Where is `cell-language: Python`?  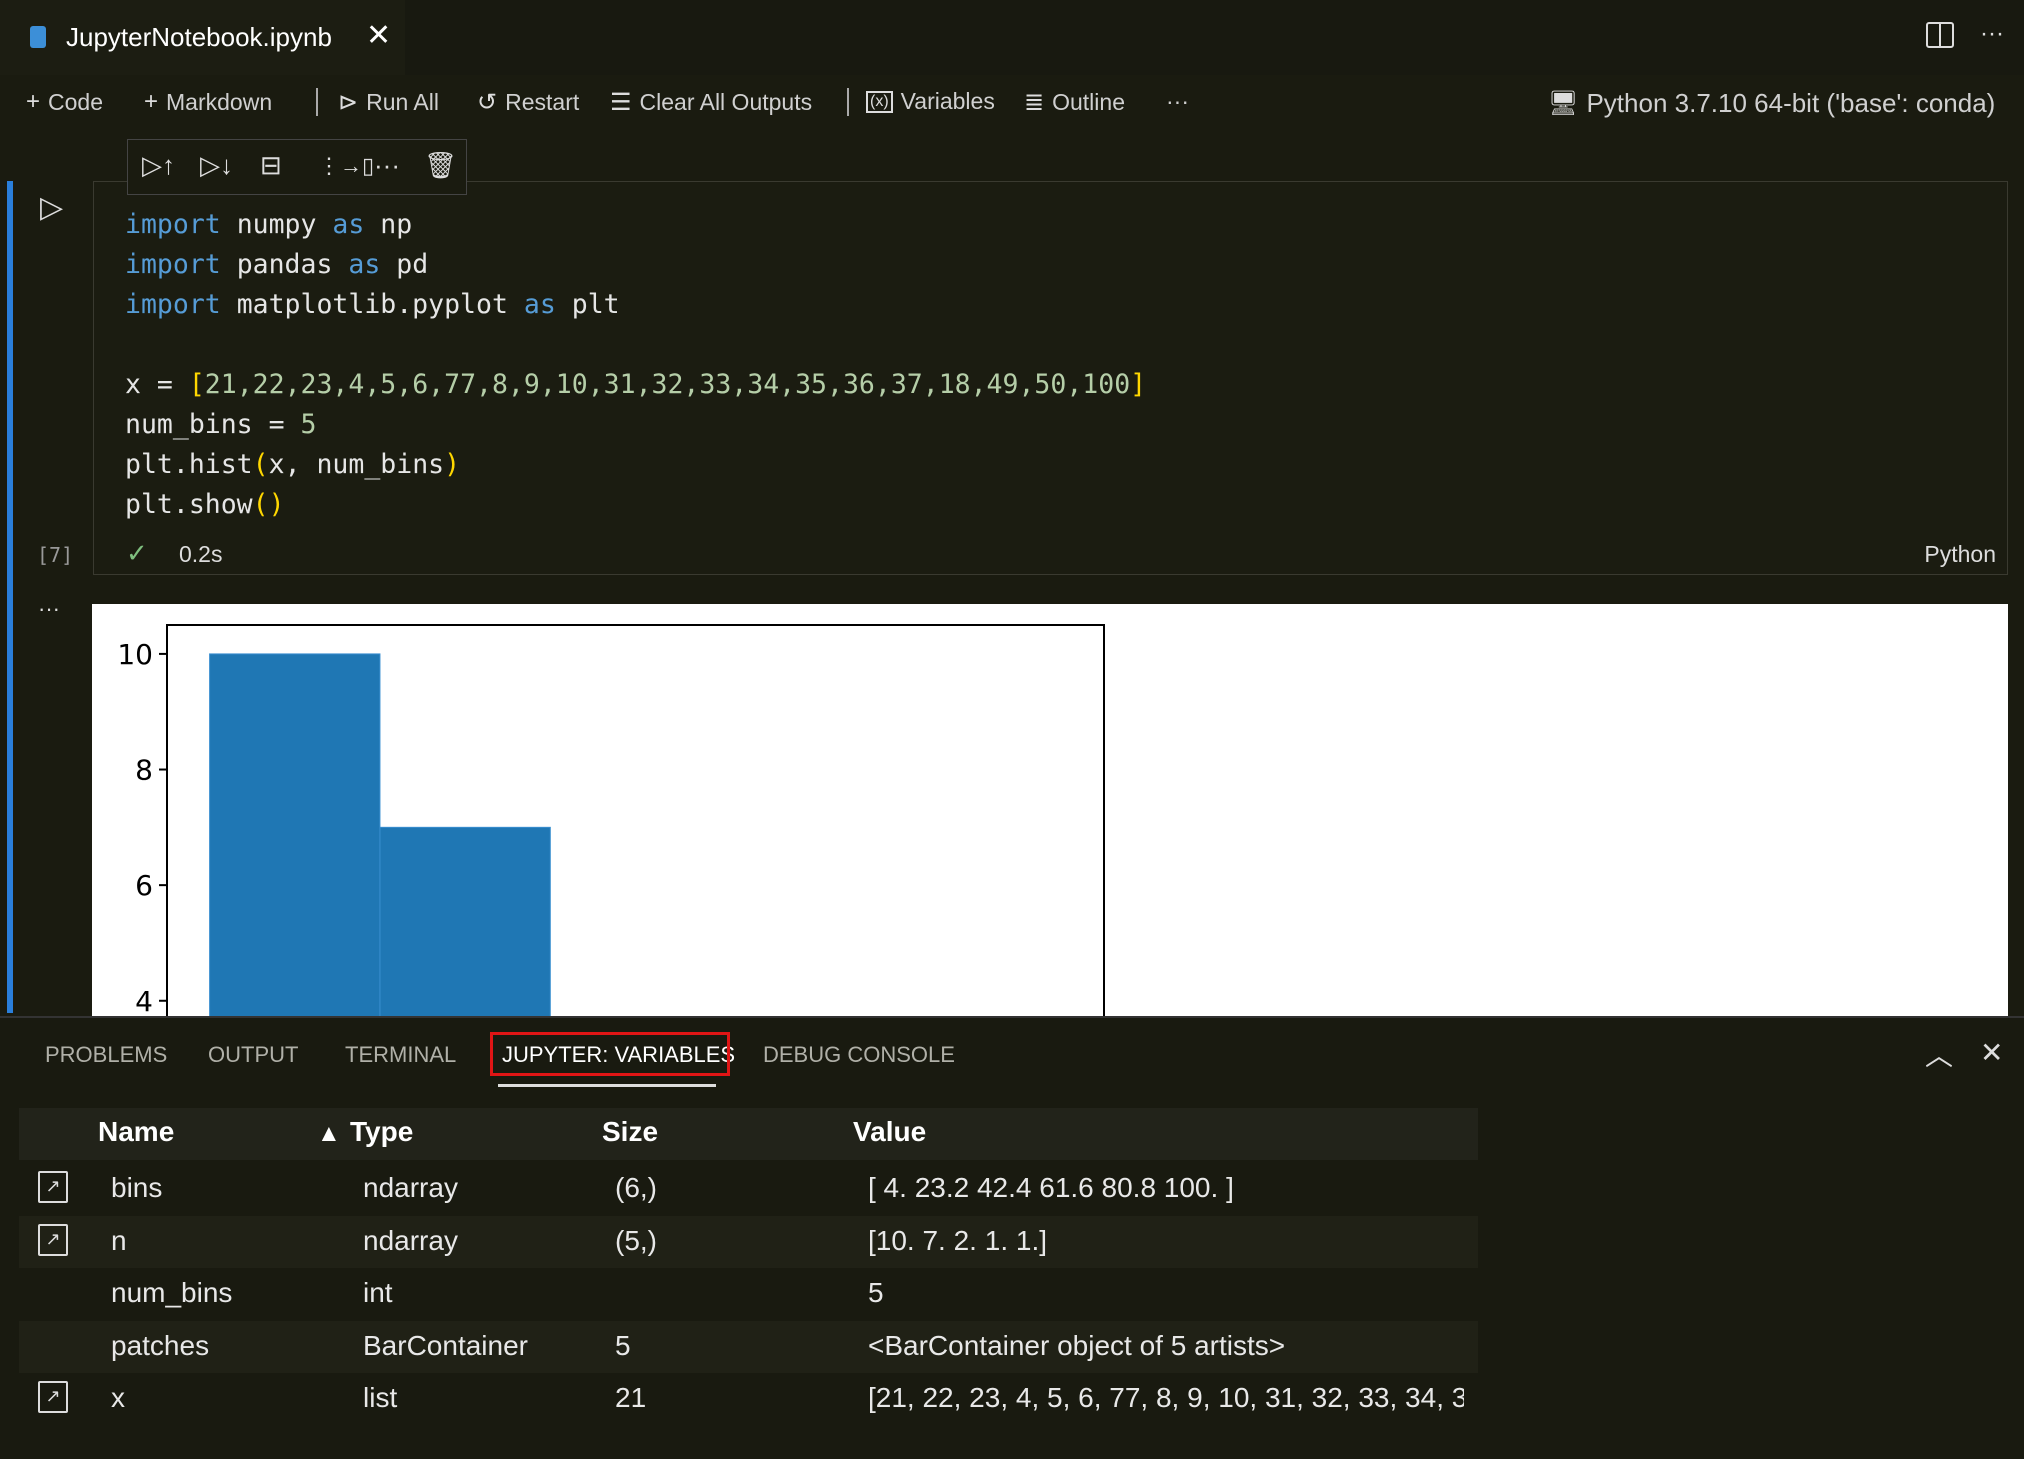 cell-language: Python is located at coordinates (1960, 554).